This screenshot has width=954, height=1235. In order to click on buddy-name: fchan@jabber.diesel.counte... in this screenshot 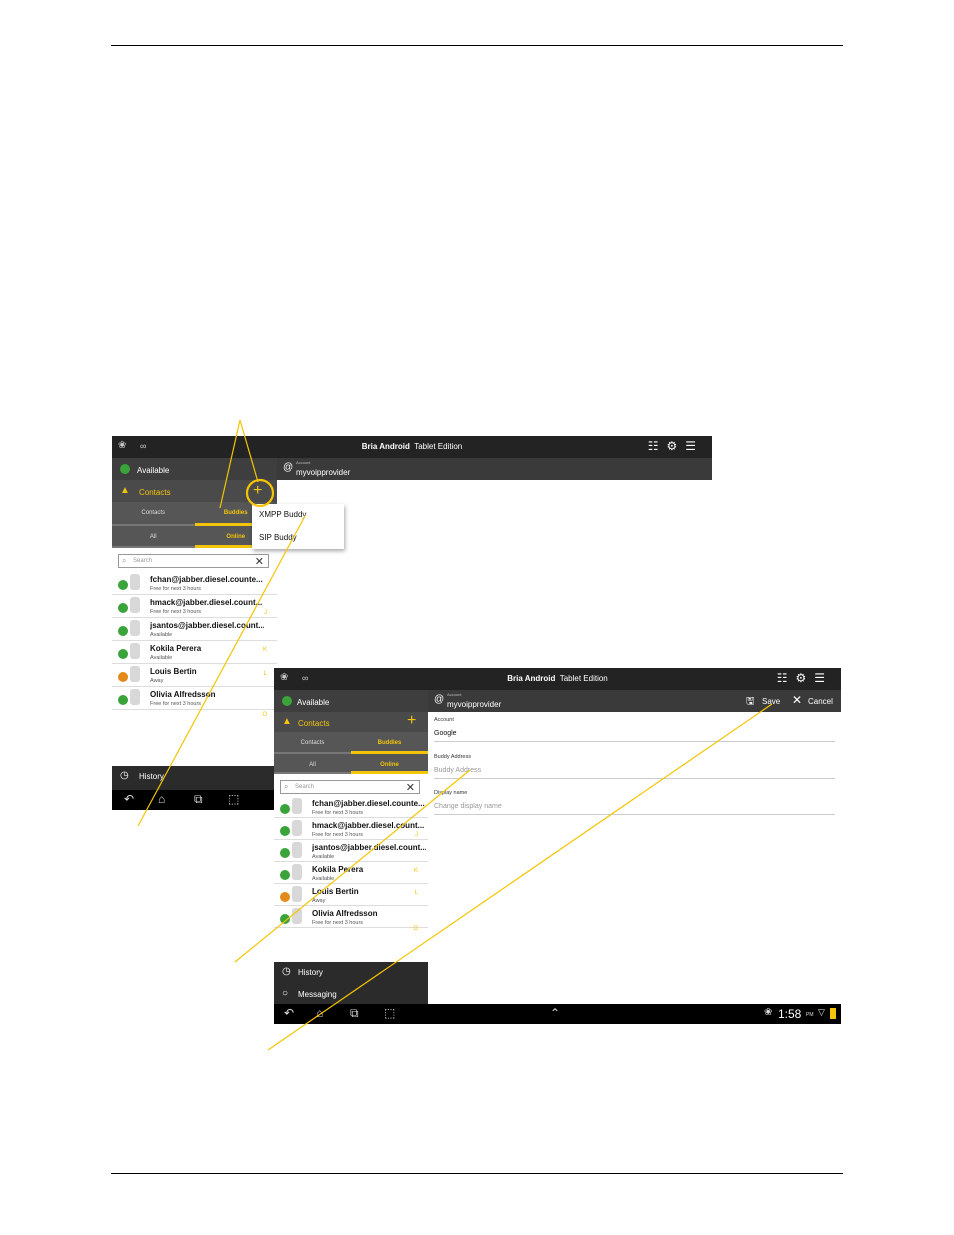, I will do `click(368, 803)`.